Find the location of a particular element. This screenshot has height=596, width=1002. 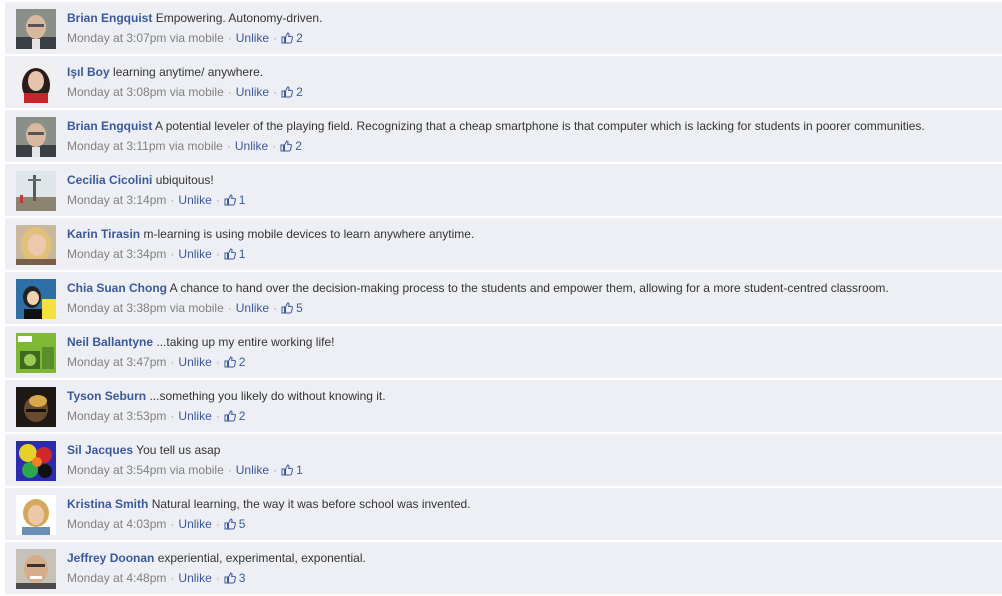

comment-timestamp: Monday at 3:14pm is located at coordinates (116, 200).